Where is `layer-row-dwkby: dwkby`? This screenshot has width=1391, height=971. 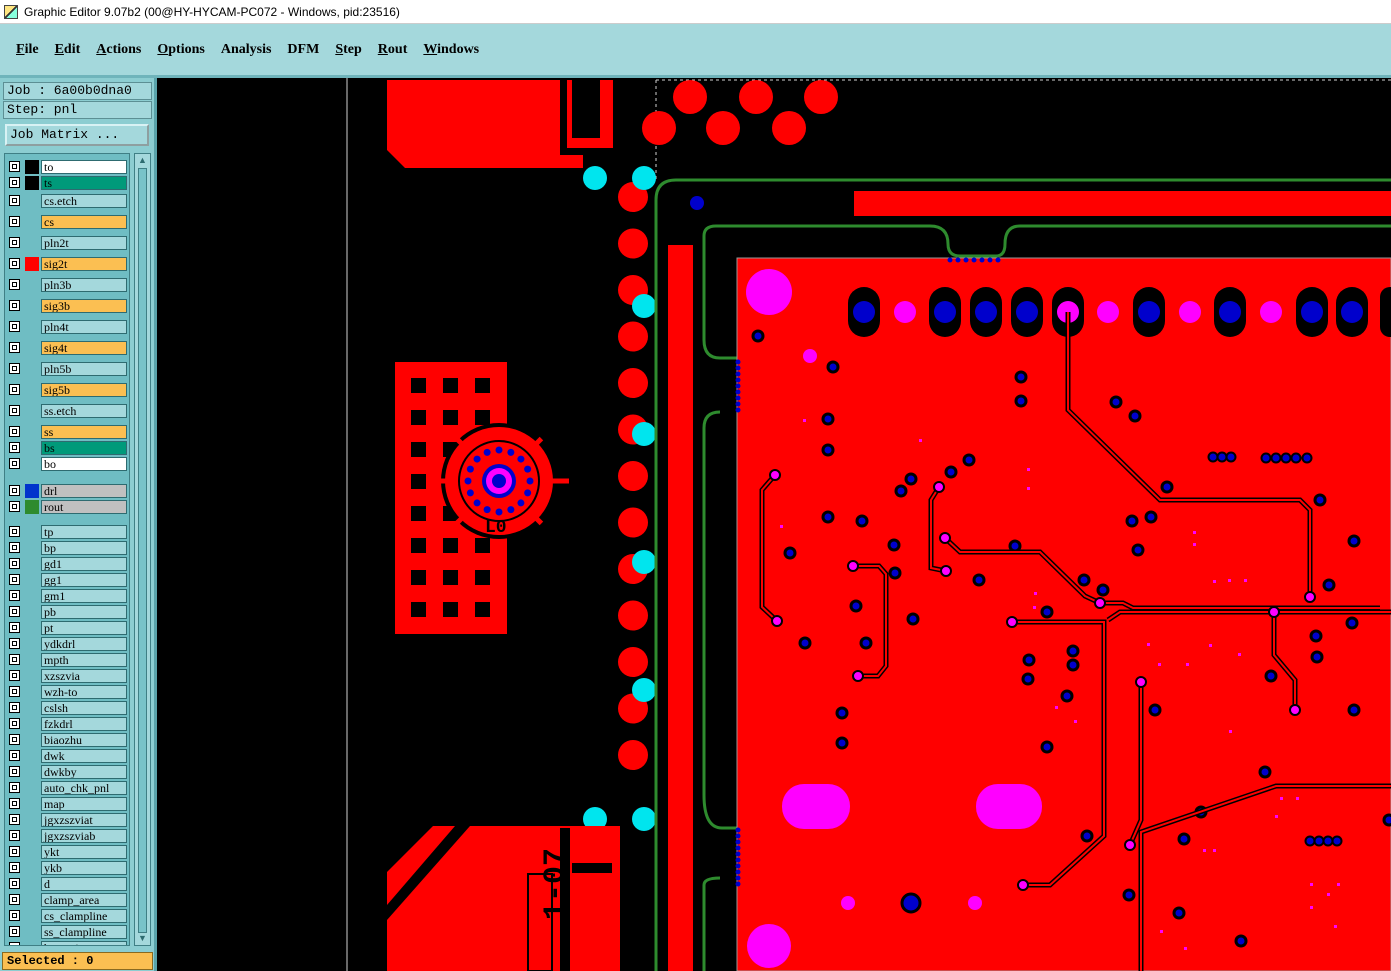 layer-row-dwkby: dwkby is located at coordinates (67, 772).